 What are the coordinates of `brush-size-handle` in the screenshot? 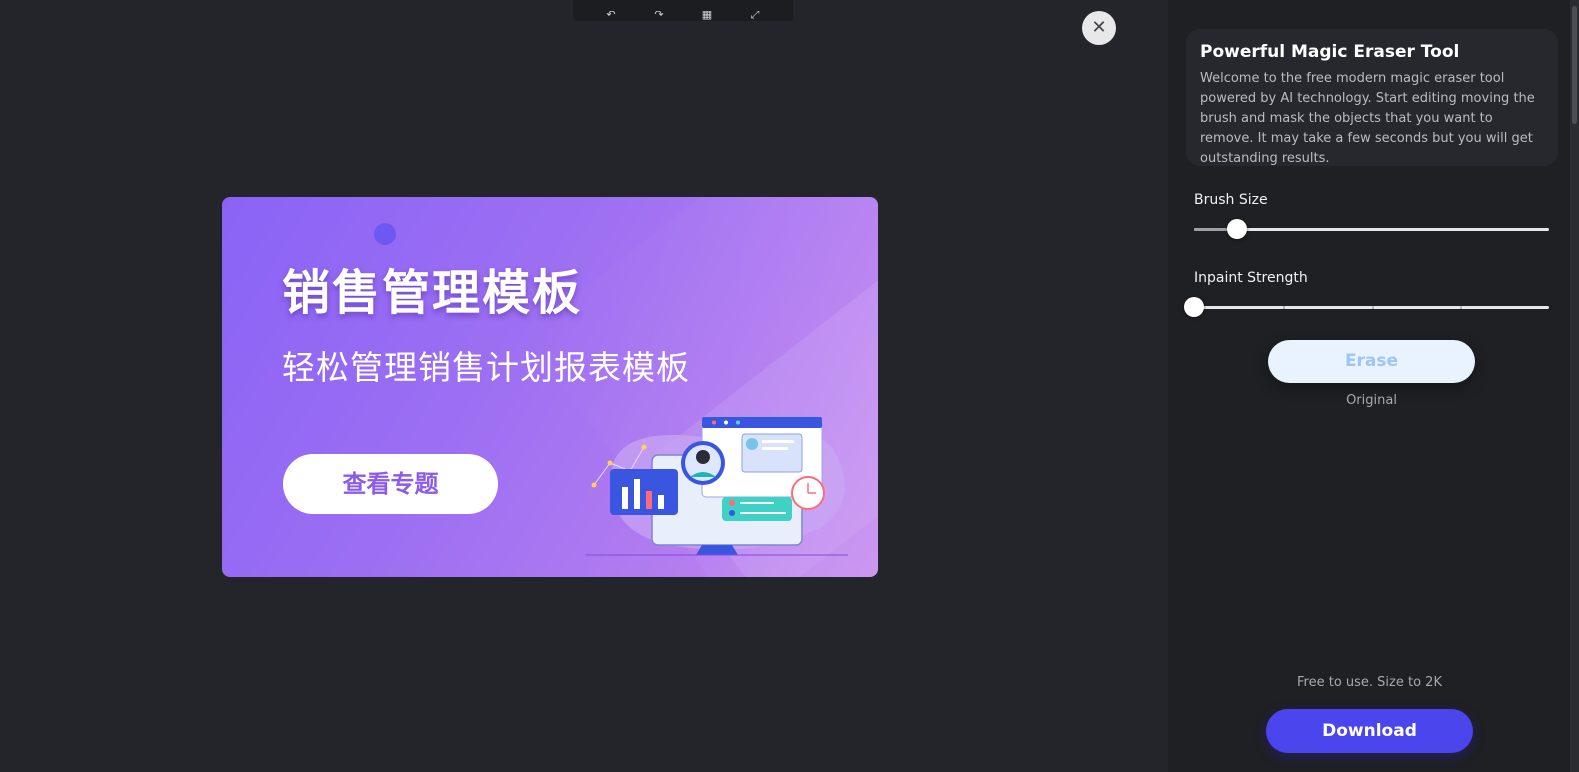 It's located at (1236, 229).